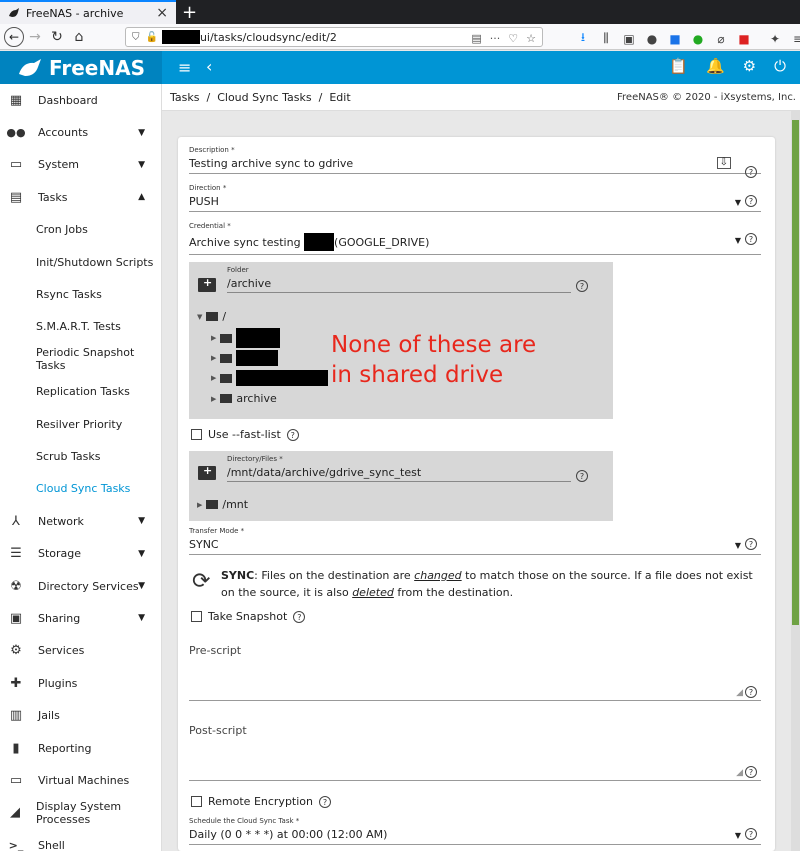  What do you see at coordinates (80, 489) in the screenshot?
I see `sidebar-item-cloud-sync: Cloud Sync Tasks` at bounding box center [80, 489].